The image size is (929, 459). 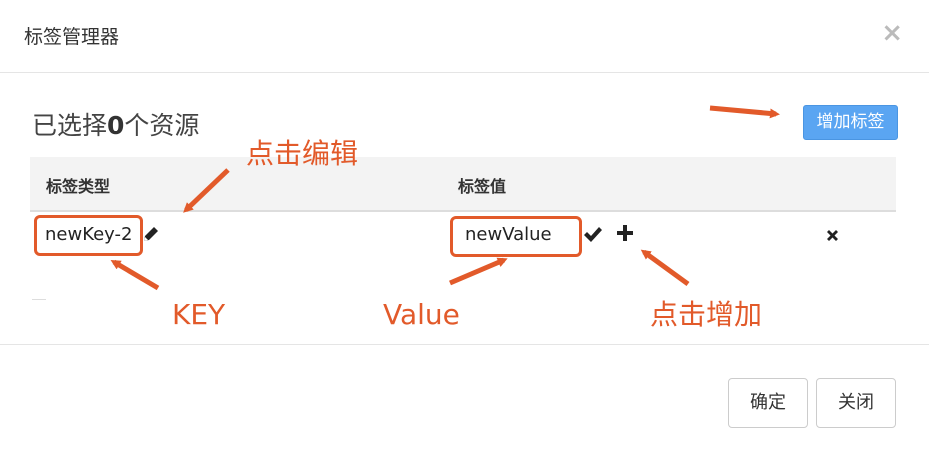 I want to click on arrow-to-value, so click(x=478, y=271).